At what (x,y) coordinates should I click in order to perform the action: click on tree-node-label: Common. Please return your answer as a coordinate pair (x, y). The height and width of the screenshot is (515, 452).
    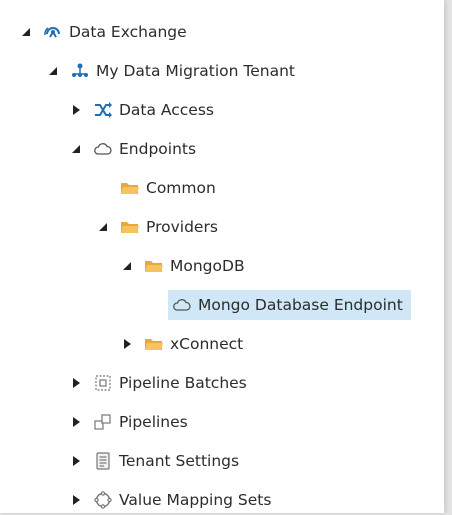
    Looking at the image, I should click on (181, 188).